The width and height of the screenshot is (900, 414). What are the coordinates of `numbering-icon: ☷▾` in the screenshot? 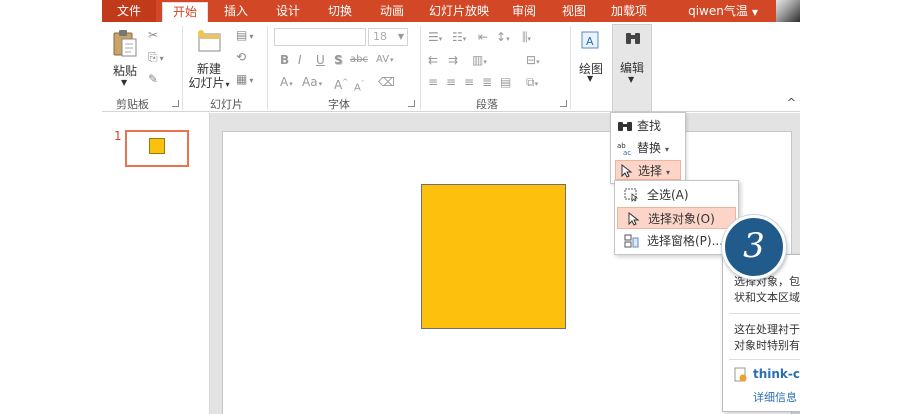 It's located at (459, 38).